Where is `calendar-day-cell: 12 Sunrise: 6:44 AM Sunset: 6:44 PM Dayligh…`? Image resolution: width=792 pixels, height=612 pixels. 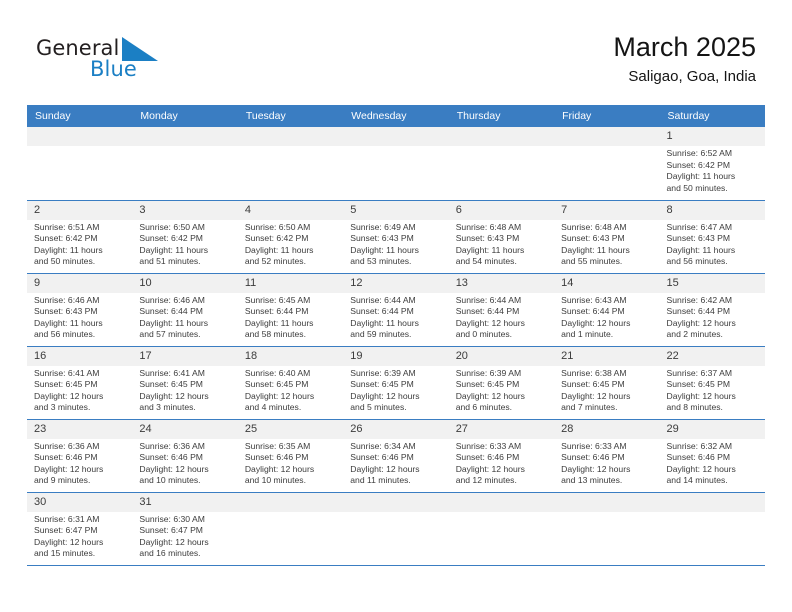 calendar-day-cell: 12 Sunrise: 6:44 AM Sunset: 6:44 PM Dayligh… is located at coordinates (396, 310).